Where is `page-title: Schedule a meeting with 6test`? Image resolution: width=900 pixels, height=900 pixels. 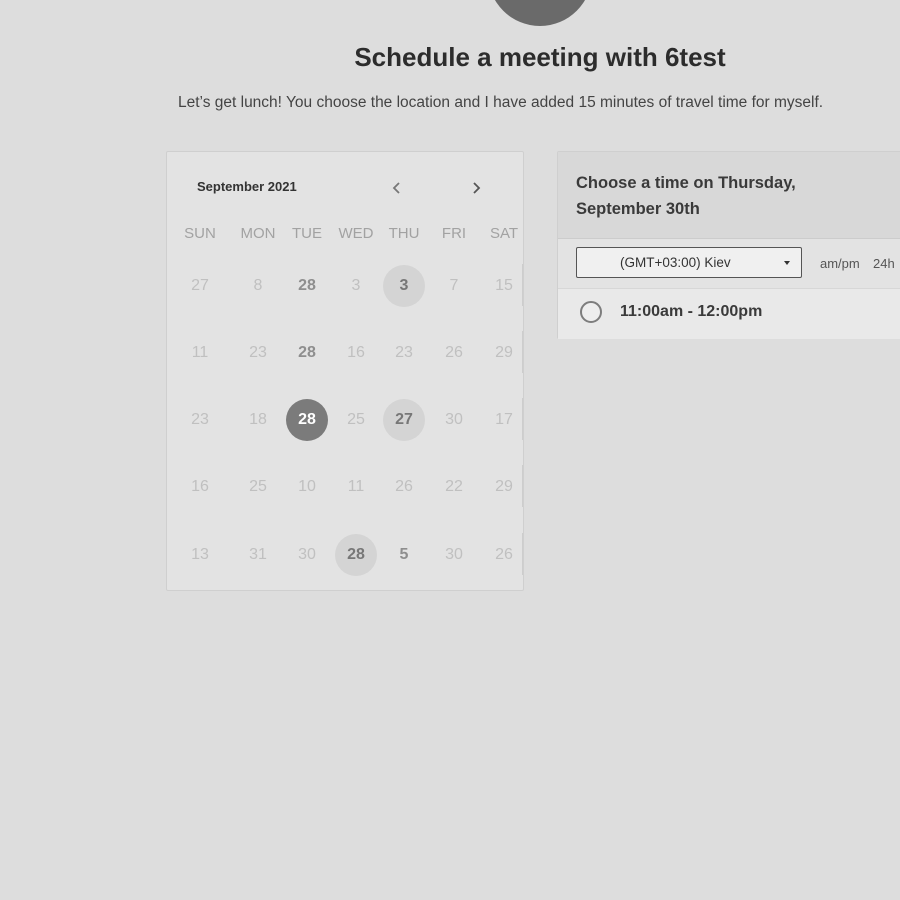
page-title: Schedule a meeting with 6test is located at coordinates (540, 57).